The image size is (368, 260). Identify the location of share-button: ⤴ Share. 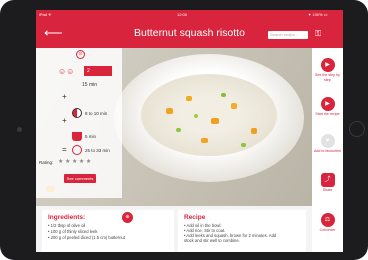
(327, 183).